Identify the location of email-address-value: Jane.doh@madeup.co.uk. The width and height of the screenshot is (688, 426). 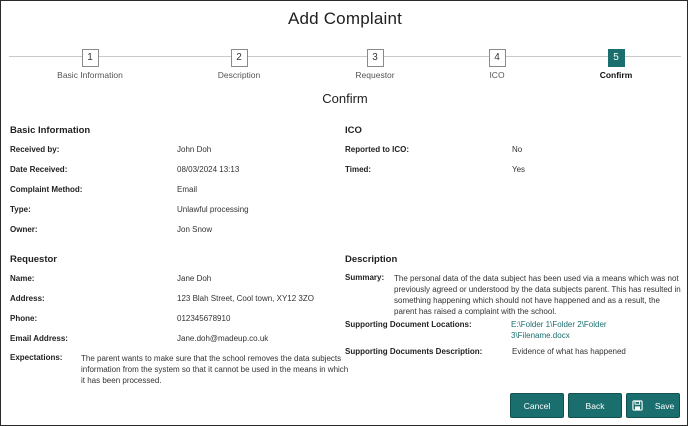
(223, 338).